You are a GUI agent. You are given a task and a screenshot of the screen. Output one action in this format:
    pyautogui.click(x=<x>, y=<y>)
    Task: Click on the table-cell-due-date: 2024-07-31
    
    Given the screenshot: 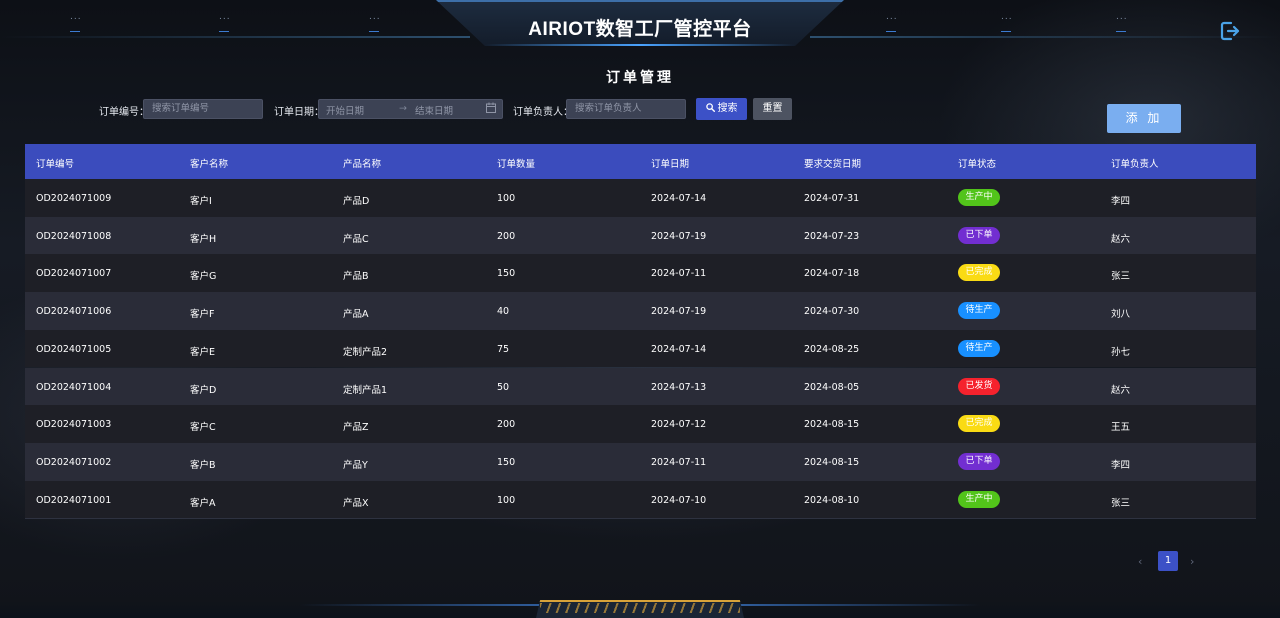 What is the action you would take?
    pyautogui.click(x=832, y=198)
    